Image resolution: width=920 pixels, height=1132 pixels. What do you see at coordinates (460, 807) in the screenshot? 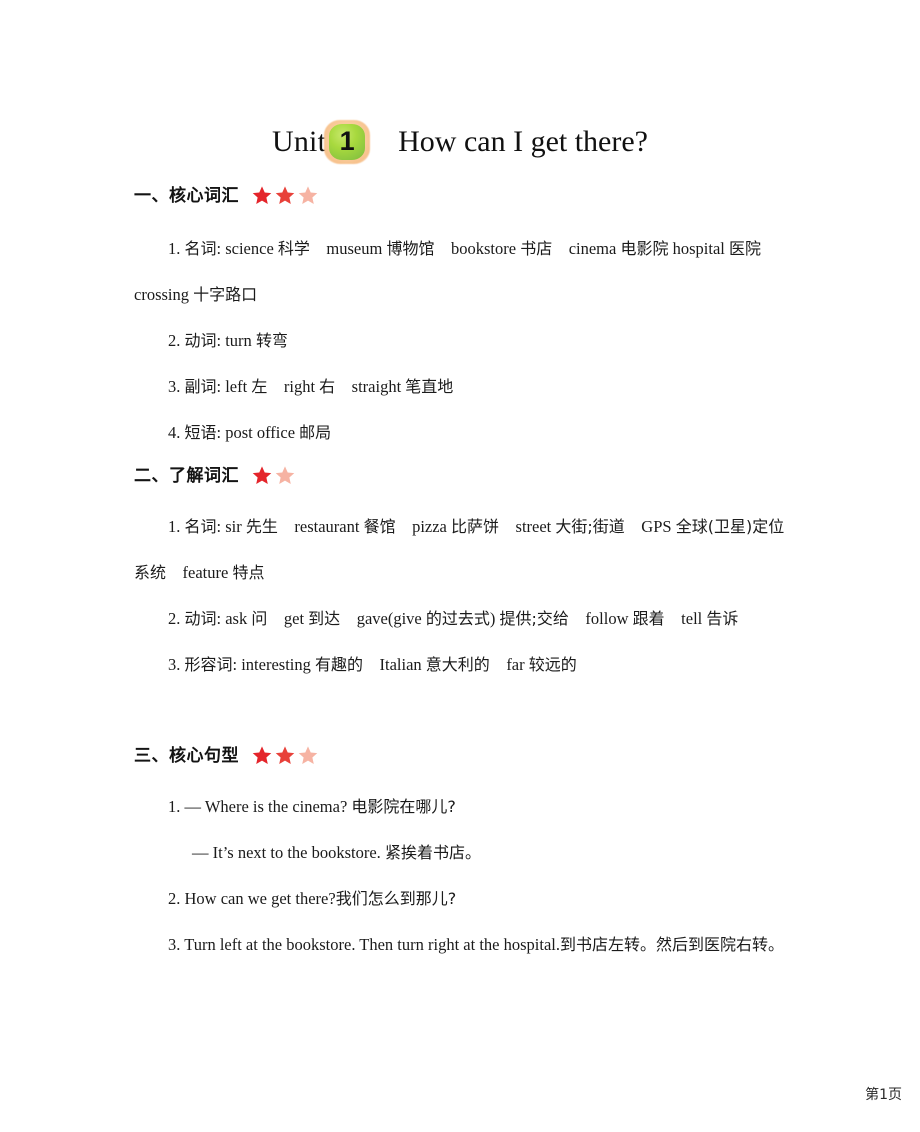
I see `content-line: 1. — Where is the cinema? 电影院在哪儿?` at bounding box center [460, 807].